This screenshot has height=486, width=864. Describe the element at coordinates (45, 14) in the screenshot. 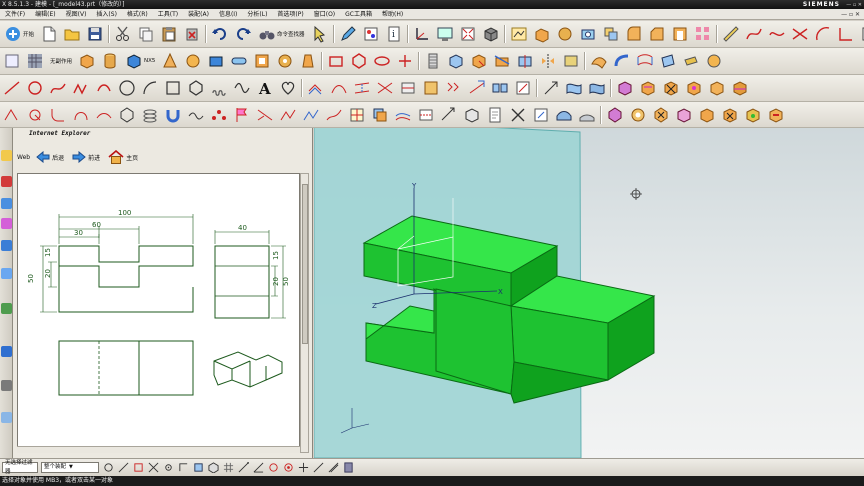

I see `menu-edit: 编辑(E)` at that location.